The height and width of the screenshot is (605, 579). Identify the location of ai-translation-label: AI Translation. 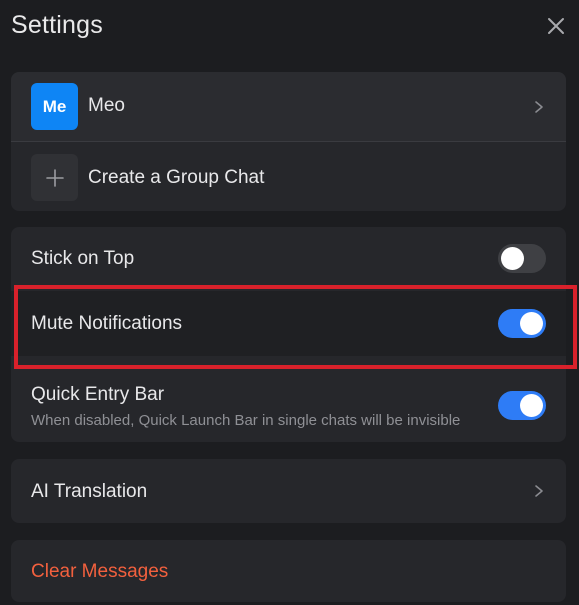
(89, 491).